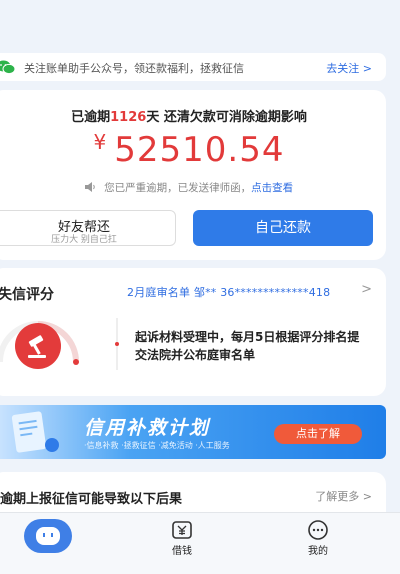 This screenshot has height=574, width=400. Describe the element at coordinates (128, 117) in the screenshot. I see `overdue-days: 1126` at that location.